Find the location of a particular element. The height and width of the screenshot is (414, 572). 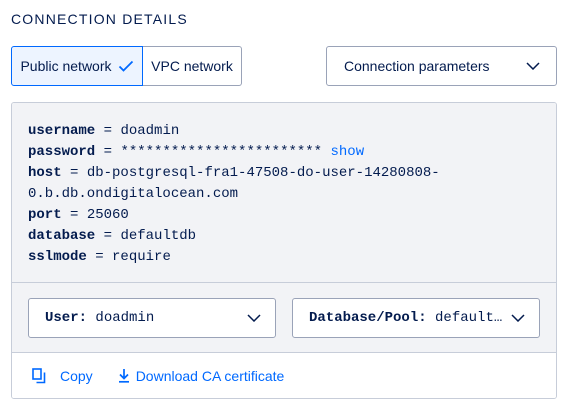

vpc-network-button: VPC network is located at coordinates (192, 66).